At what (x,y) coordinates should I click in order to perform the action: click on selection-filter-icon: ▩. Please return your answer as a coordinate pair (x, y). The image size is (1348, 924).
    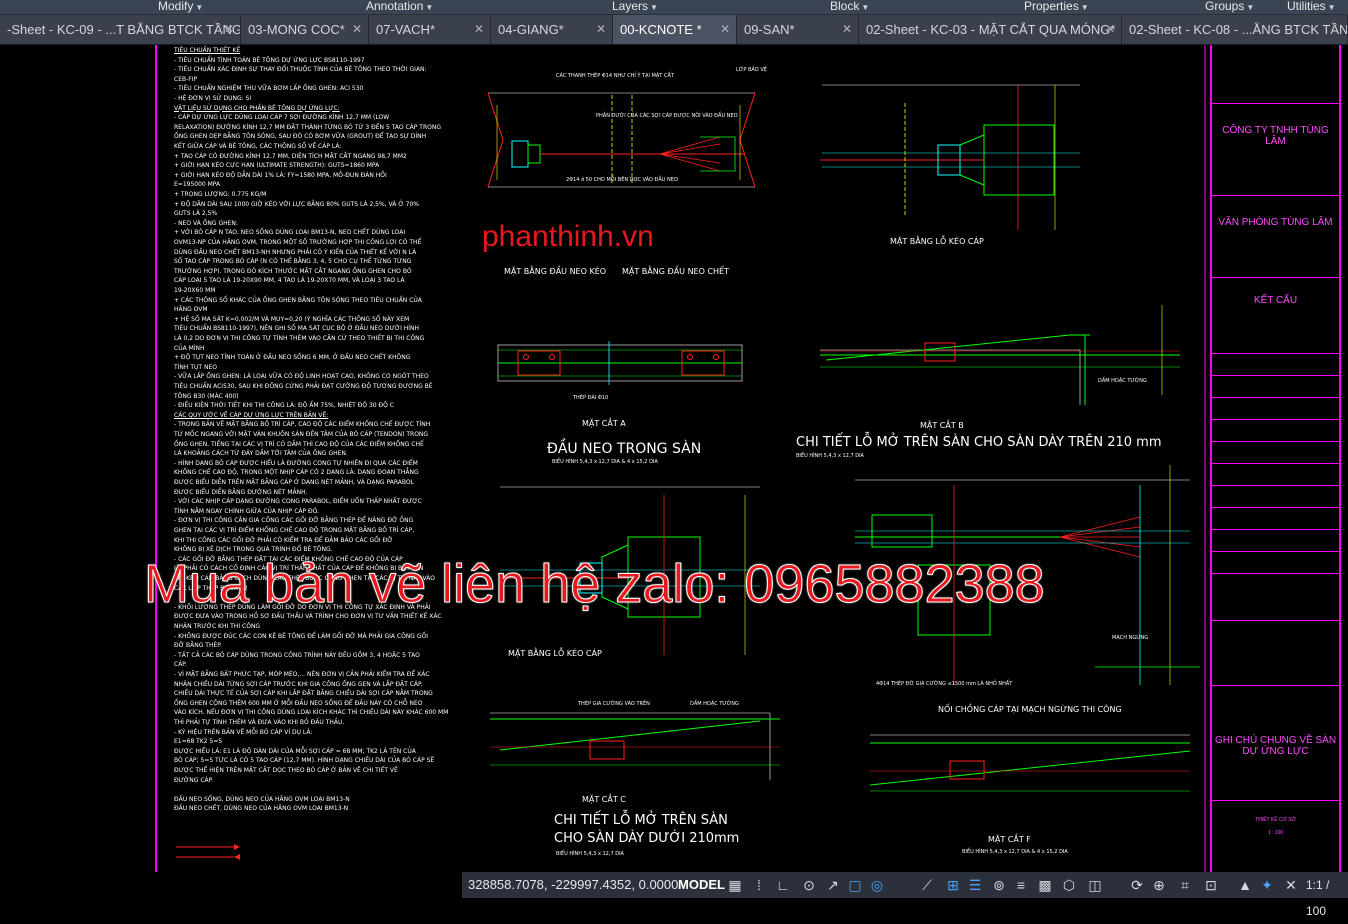
    Looking at the image, I should click on (1045, 885).